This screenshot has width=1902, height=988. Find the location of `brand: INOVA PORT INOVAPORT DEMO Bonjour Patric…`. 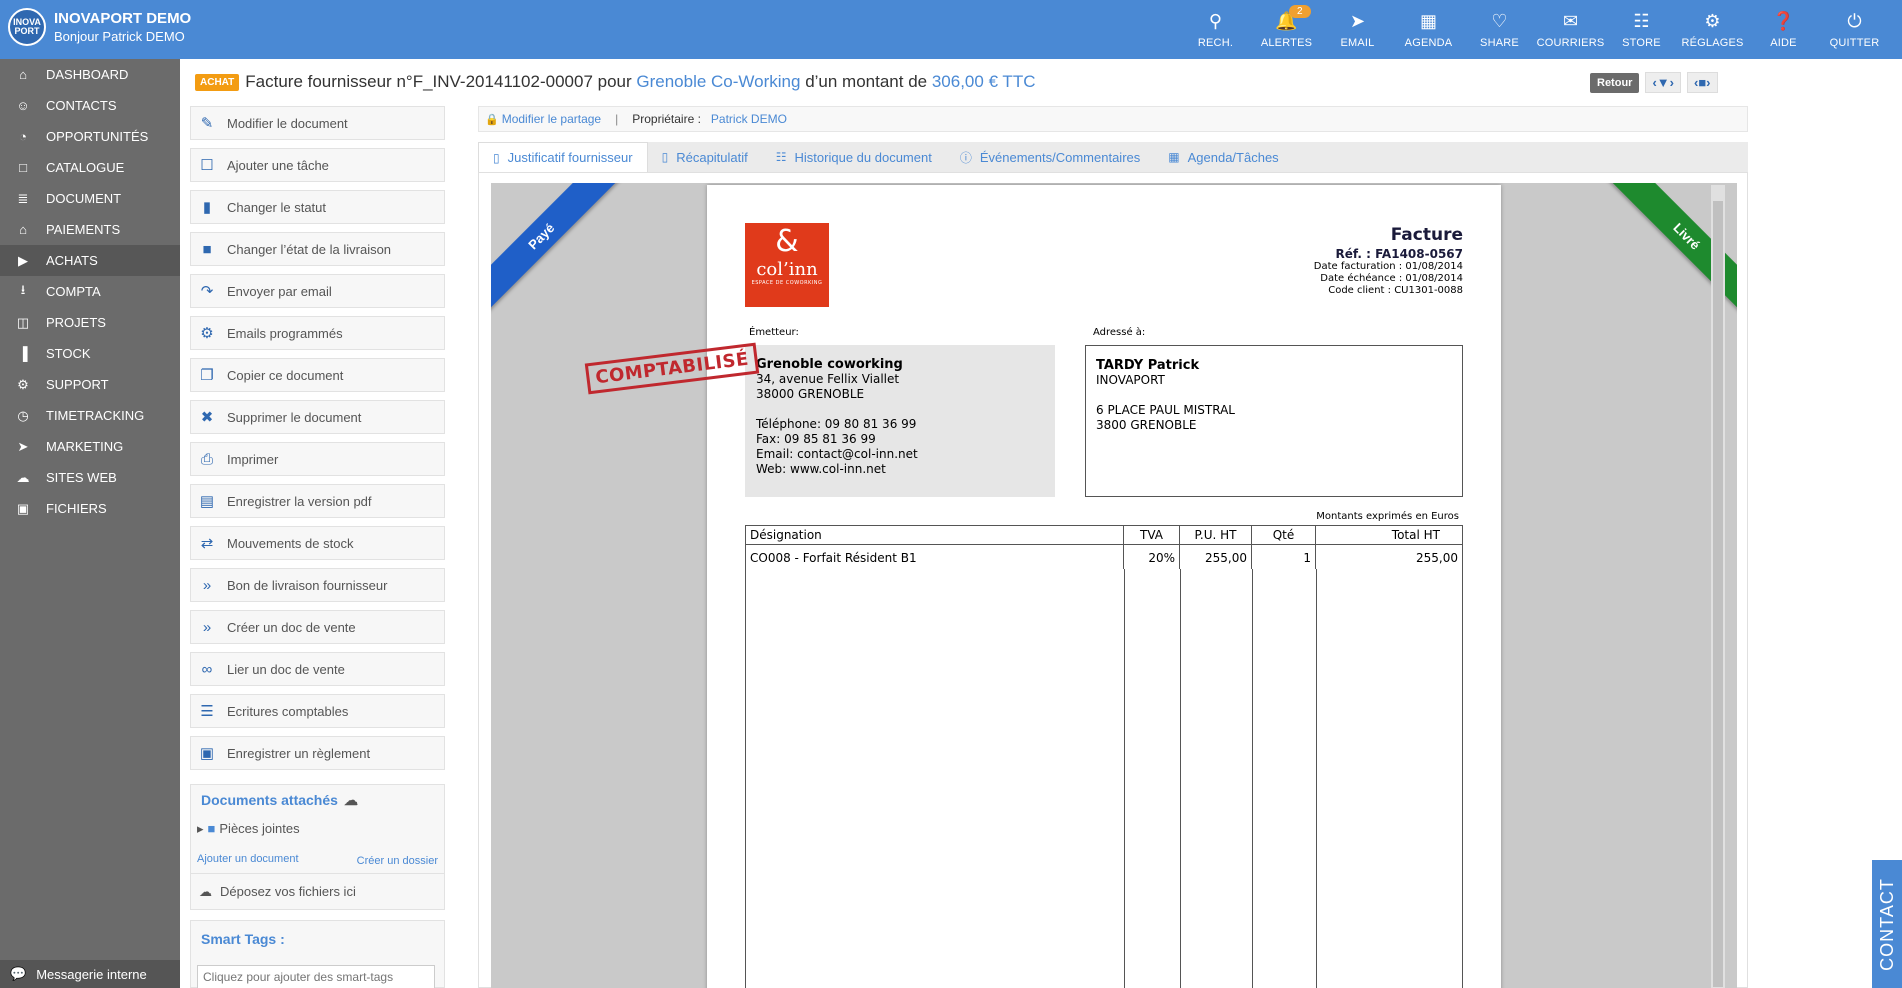

brand: INOVA PORT INOVAPORT DEMO Bonjour Patric… is located at coordinates (99, 27).